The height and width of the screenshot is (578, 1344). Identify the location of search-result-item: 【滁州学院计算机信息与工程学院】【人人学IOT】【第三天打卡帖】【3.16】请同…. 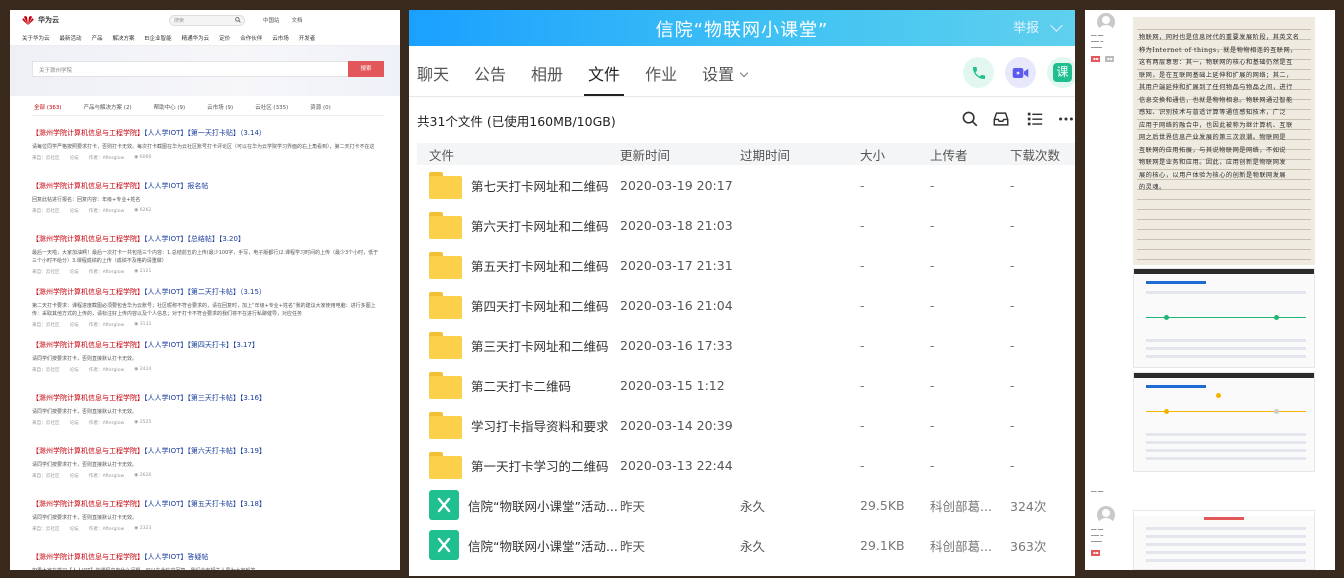
(207, 419).